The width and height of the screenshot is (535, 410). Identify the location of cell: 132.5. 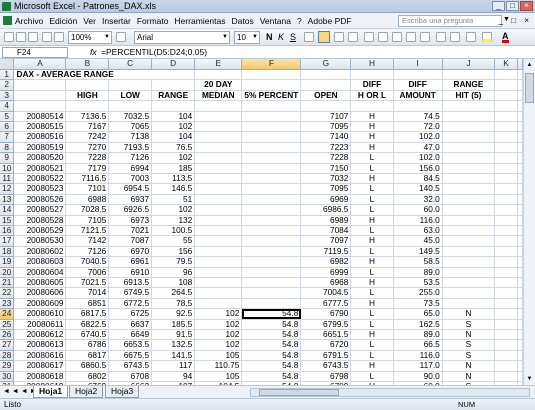
(173, 345).